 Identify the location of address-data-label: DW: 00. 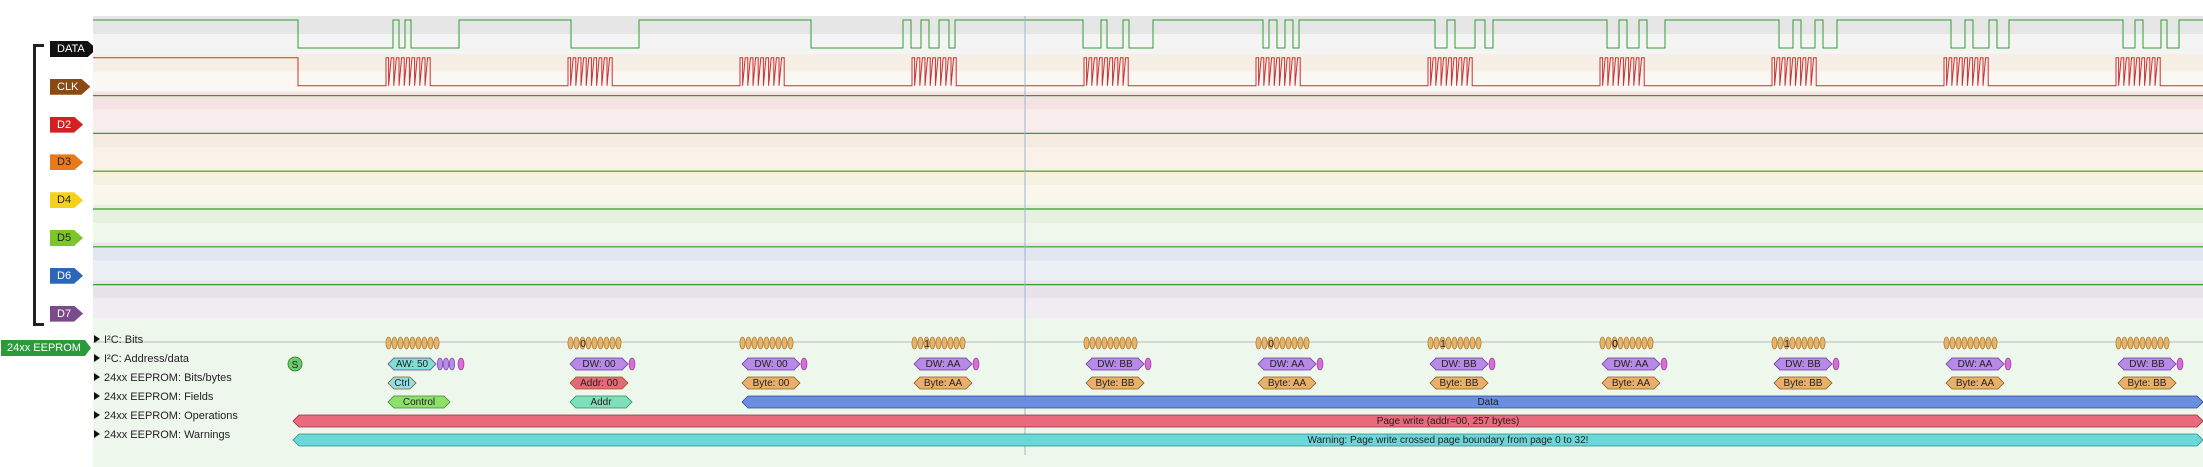
(771, 364).